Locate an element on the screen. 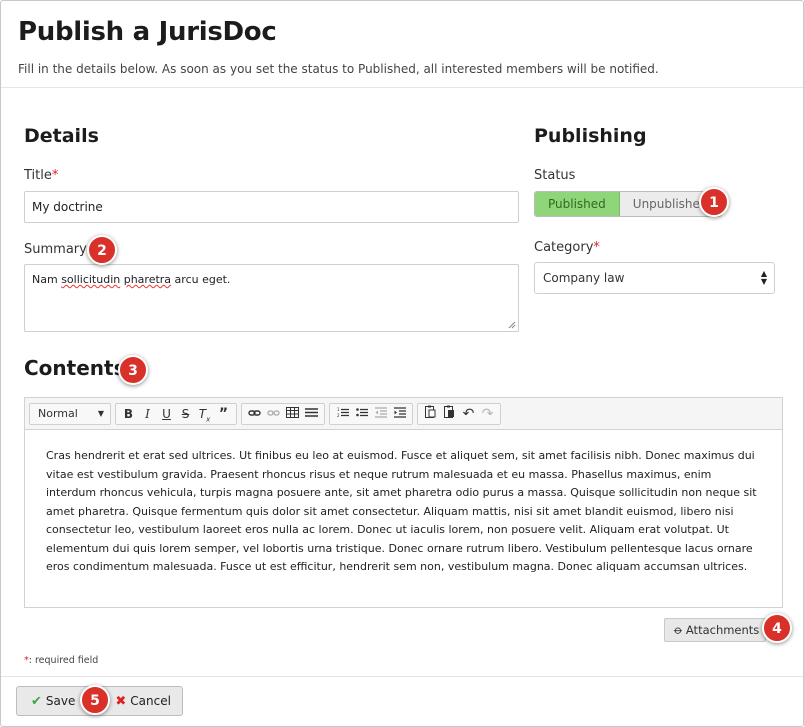 Image resolution: width=804 pixels, height=727 pixels. format-group: Normal ▼ is located at coordinates (70, 413).